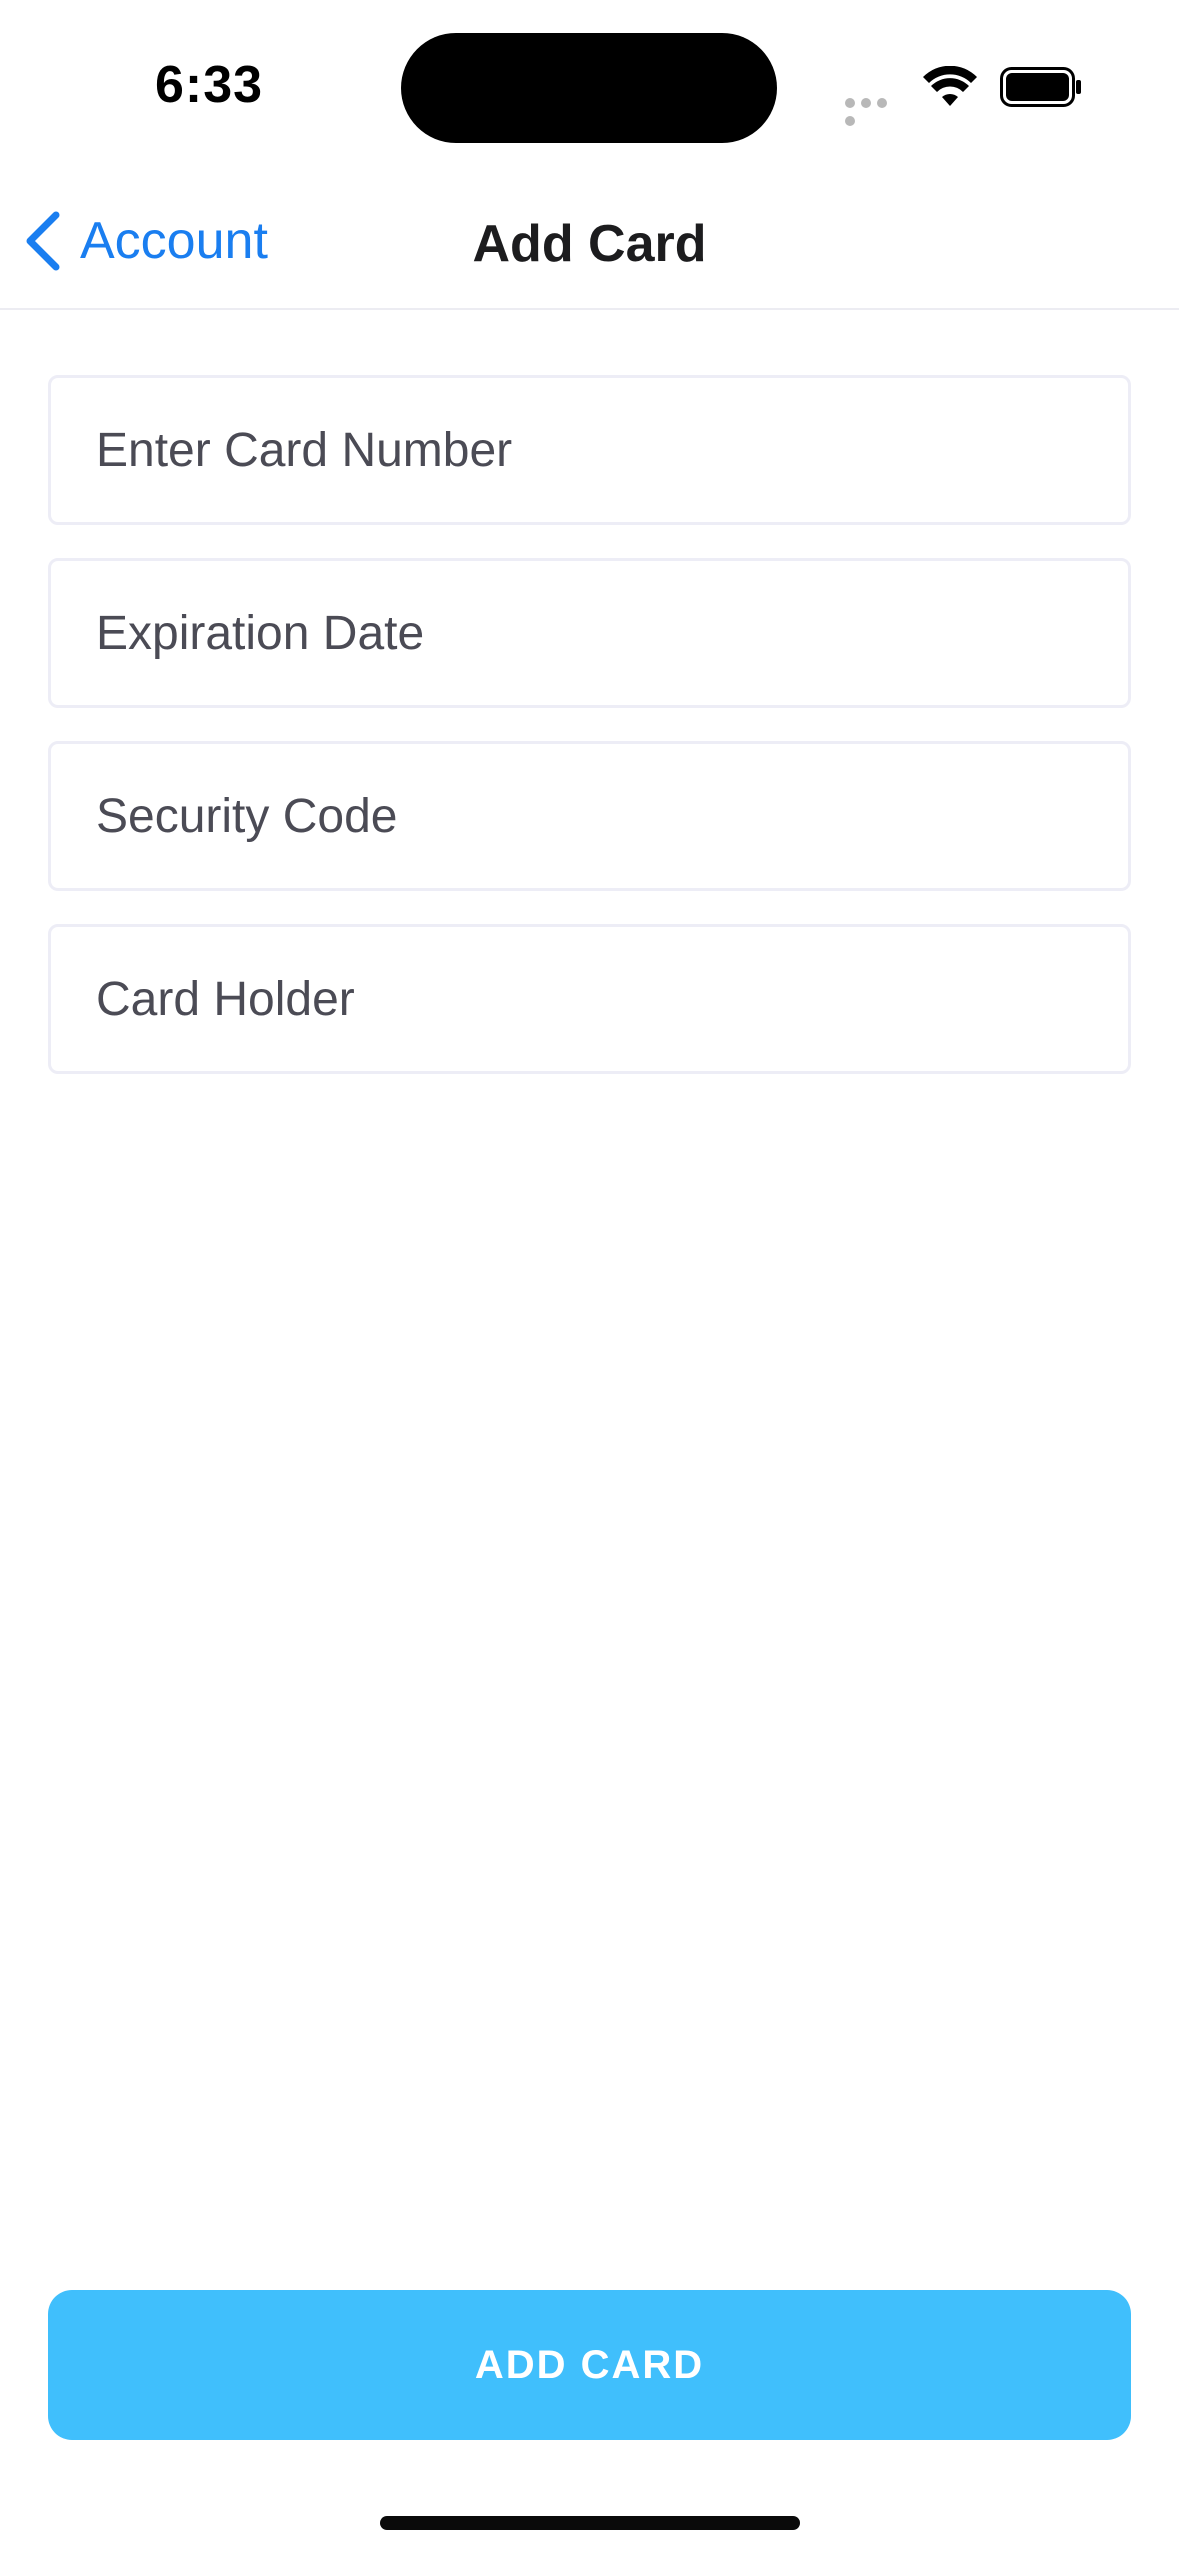 The height and width of the screenshot is (2556, 1179). I want to click on status-bar: 6:33, so click(589, 85).